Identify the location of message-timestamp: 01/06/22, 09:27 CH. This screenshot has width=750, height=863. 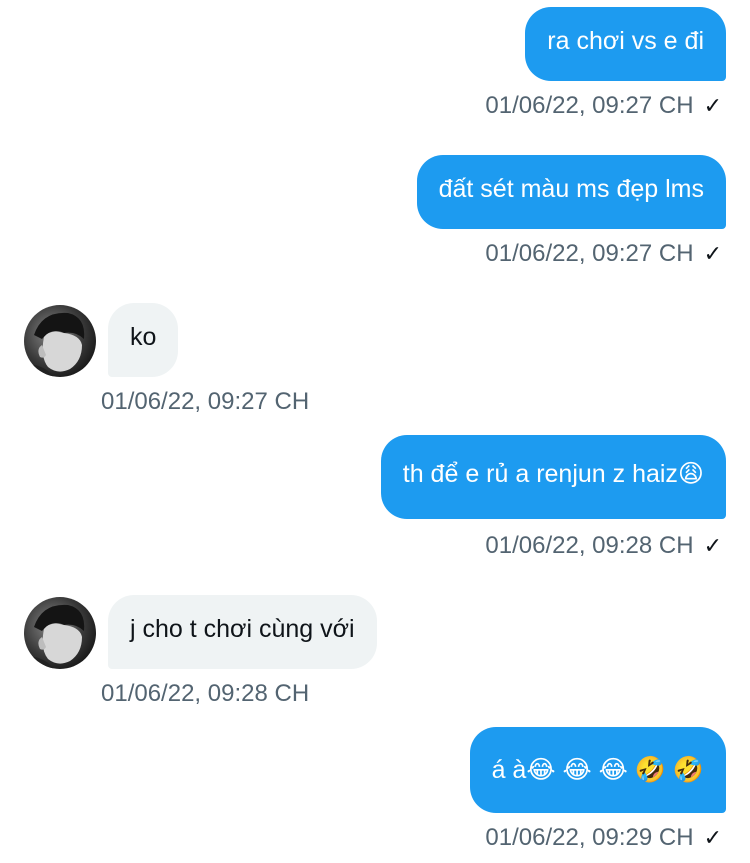
(205, 401).